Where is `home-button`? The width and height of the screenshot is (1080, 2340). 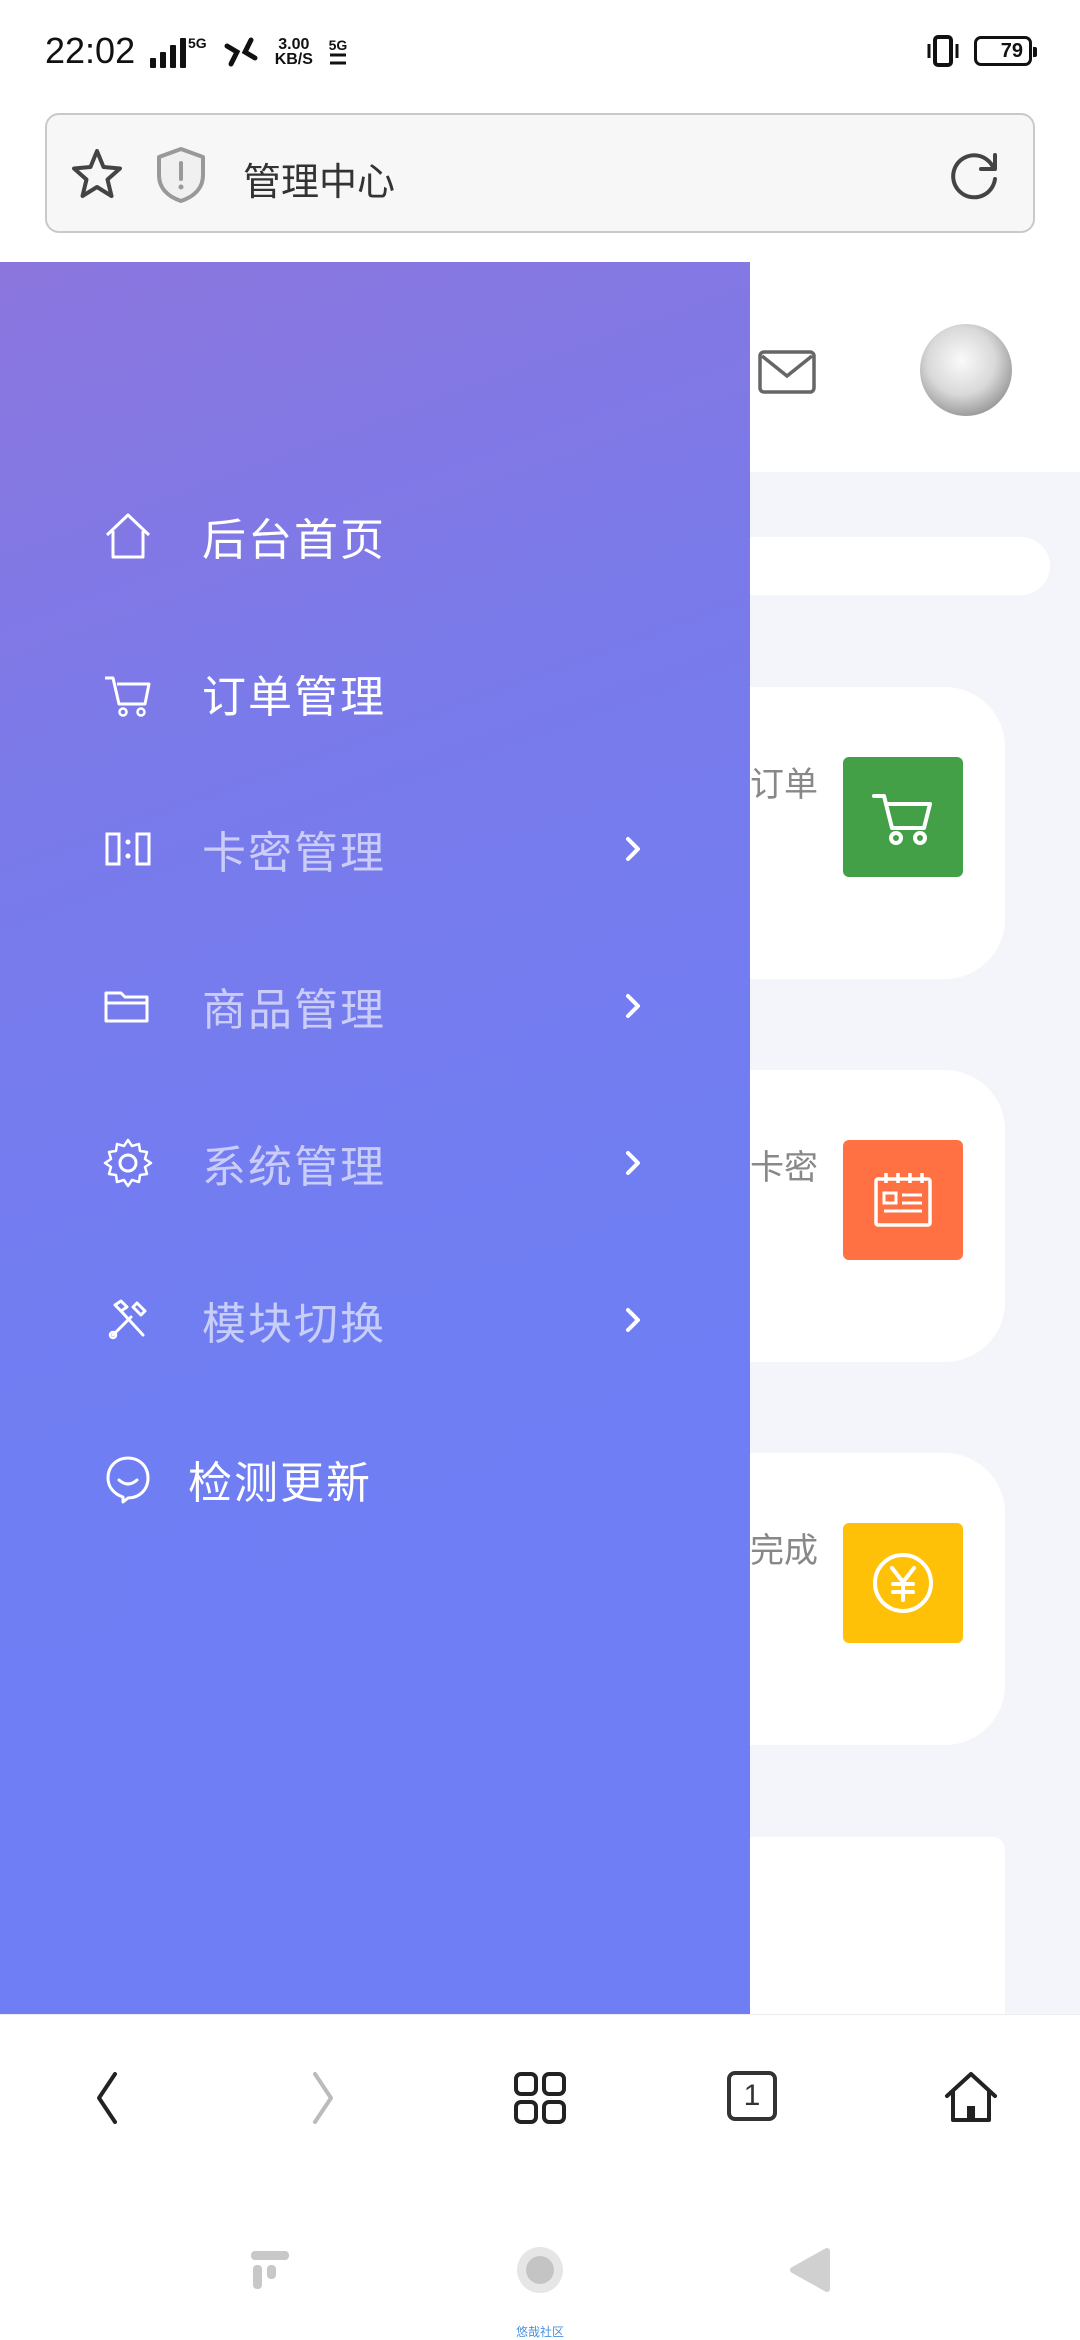 home-button is located at coordinates (971, 2098).